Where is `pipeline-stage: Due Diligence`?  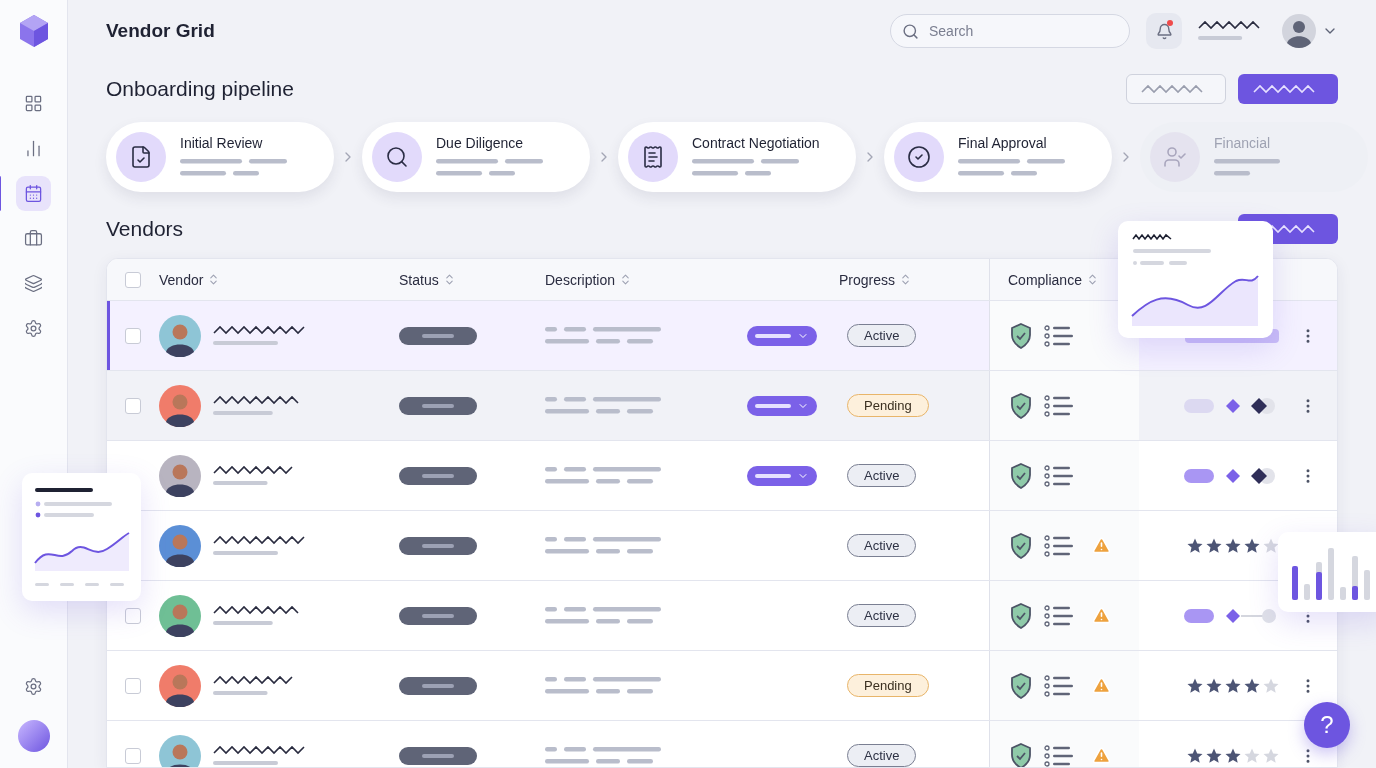
pipeline-stage: Due Diligence is located at coordinates (476, 157).